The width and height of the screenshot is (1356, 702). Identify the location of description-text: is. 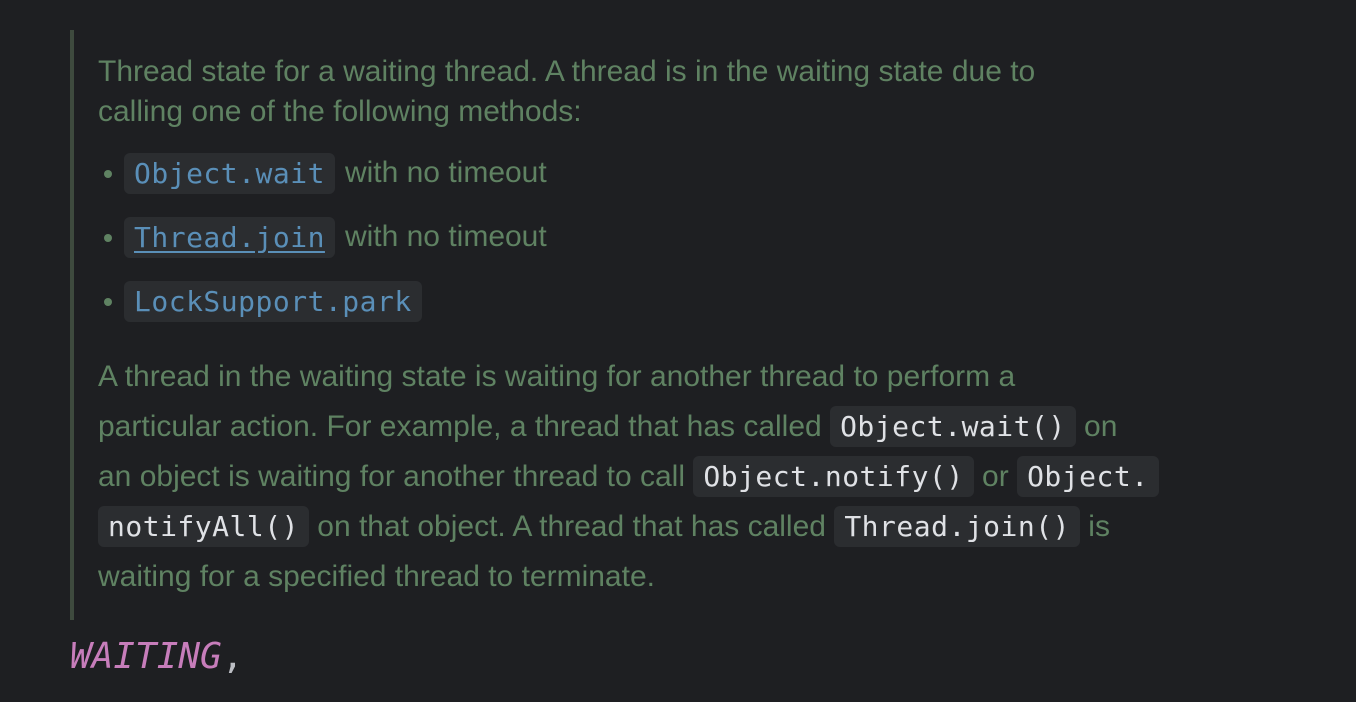
(1094, 526).